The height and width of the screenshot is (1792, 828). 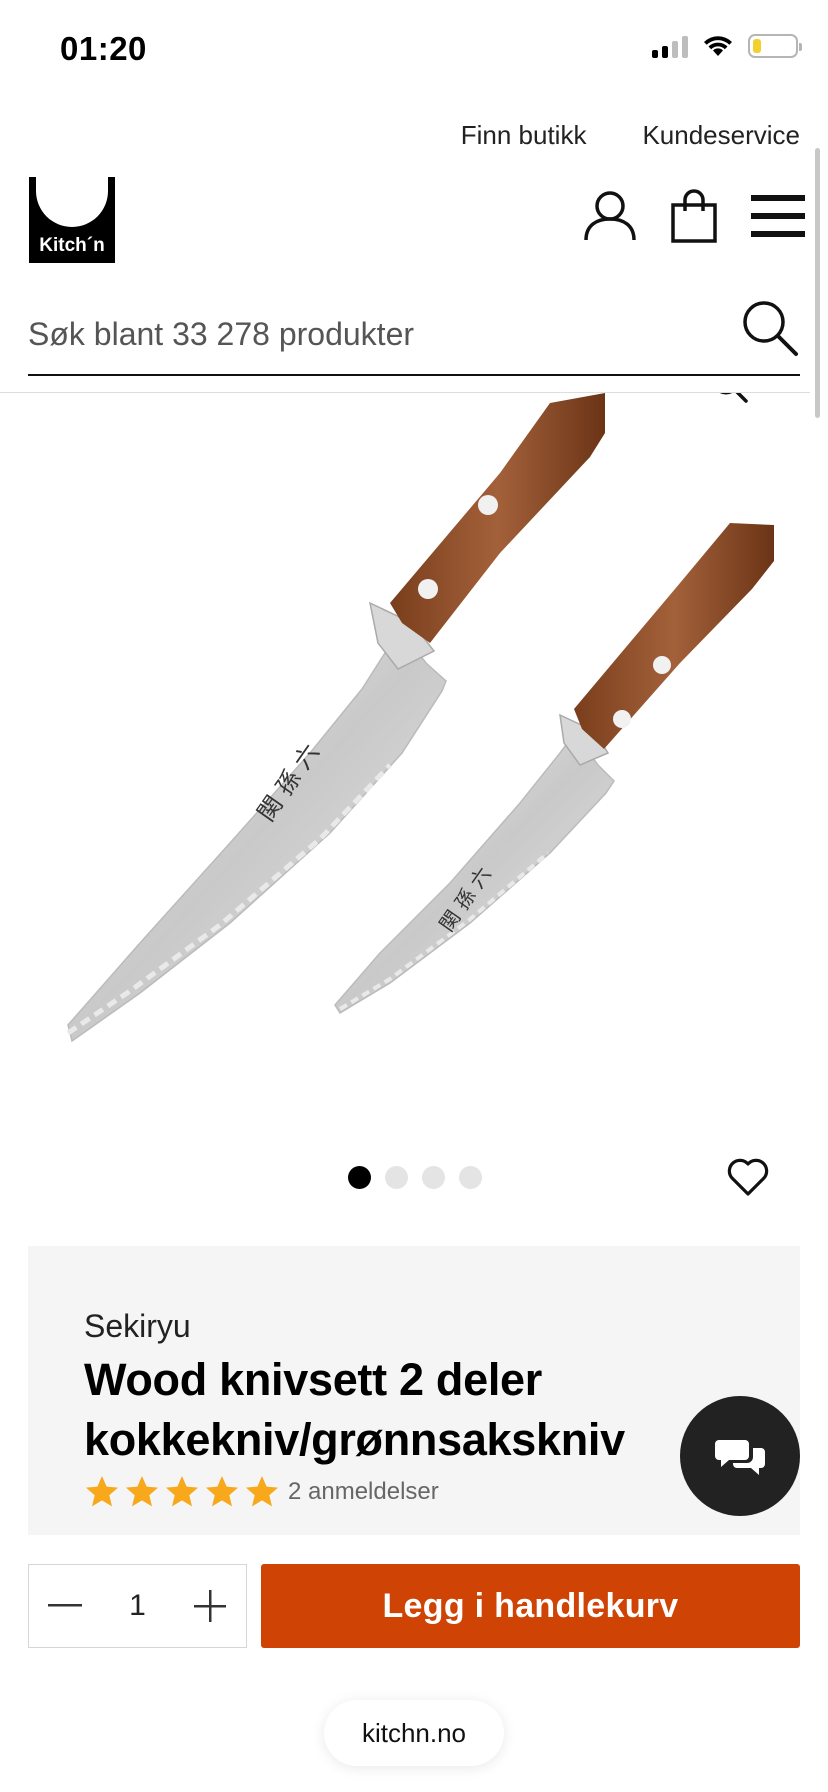 I want to click on shopping-bag-icon, so click(x=694, y=216).